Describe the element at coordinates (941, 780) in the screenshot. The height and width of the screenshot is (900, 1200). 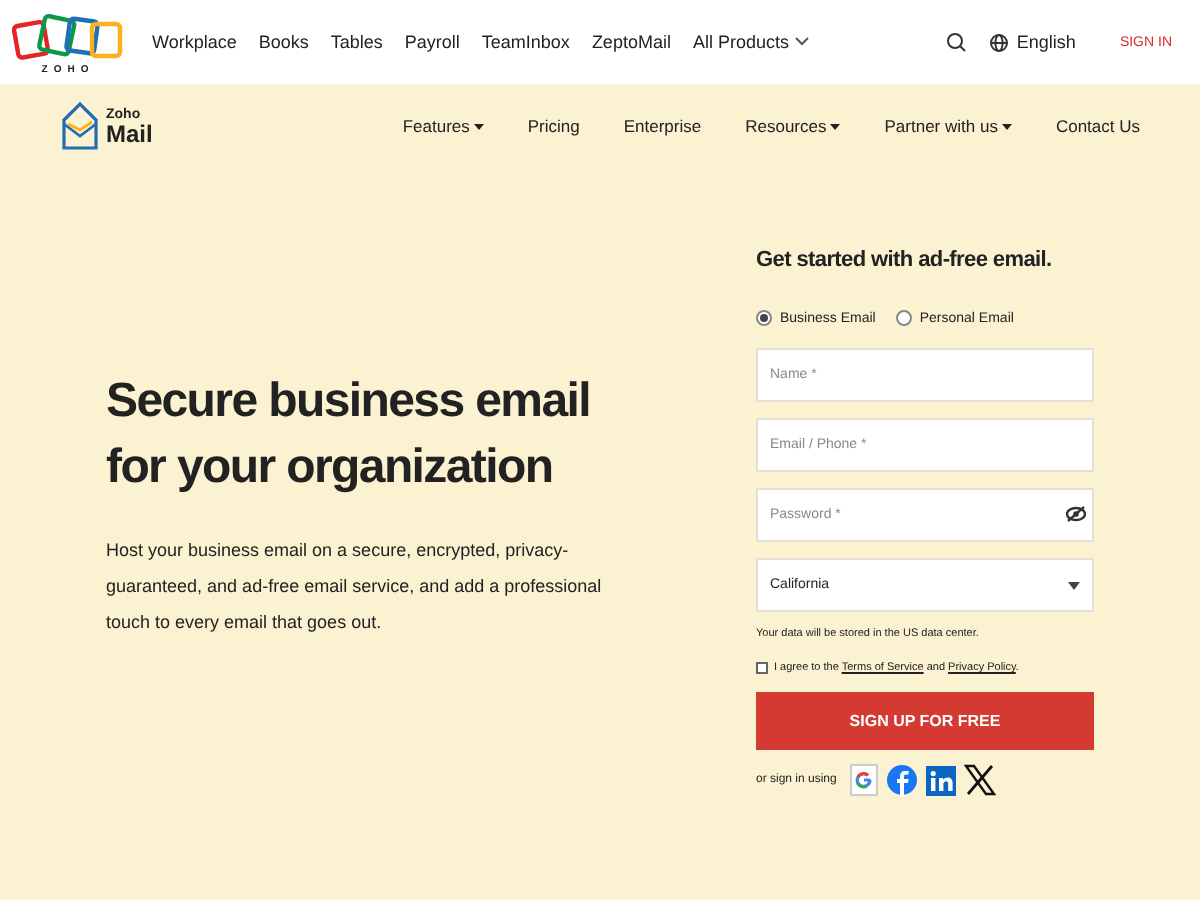
I see `linkedin-icon` at that location.